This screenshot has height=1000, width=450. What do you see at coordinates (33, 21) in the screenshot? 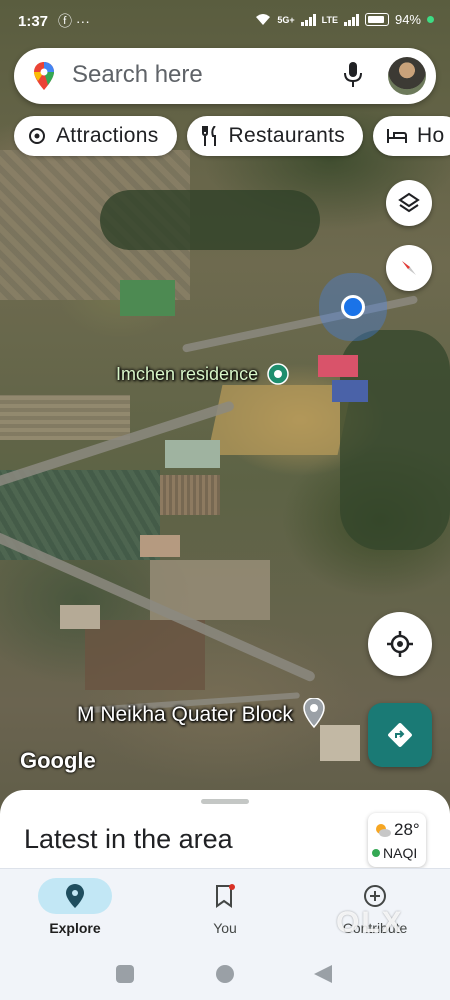
I see `status-time: 1:37` at bounding box center [33, 21].